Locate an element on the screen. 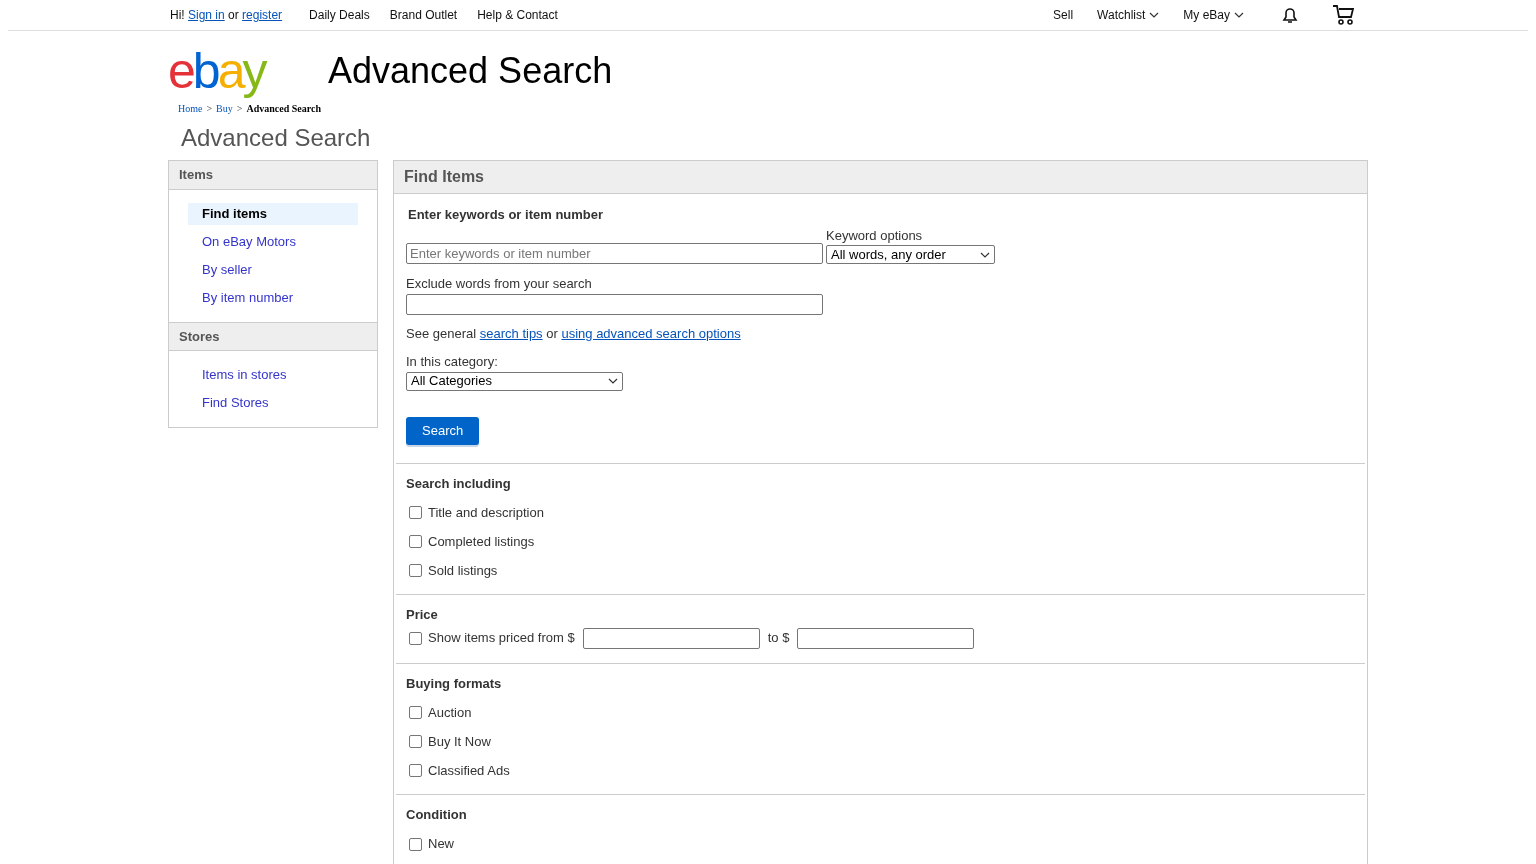 Image resolution: width=1536 pixels, height=864 pixels. search-tips-text: See general search tips or using advanced search options is located at coordinates (574, 333).